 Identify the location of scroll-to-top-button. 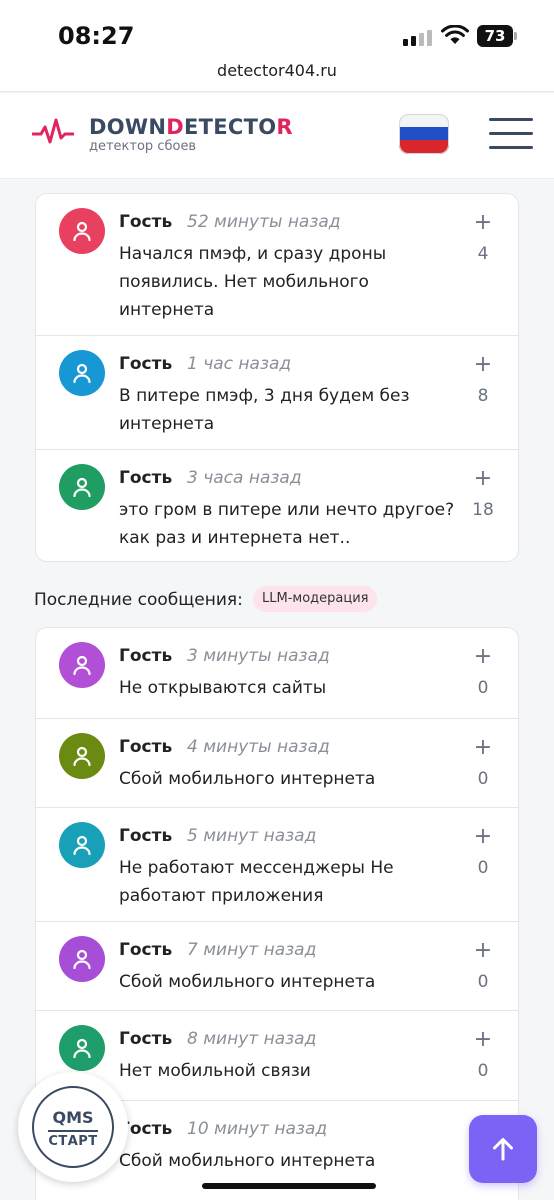
(503, 1149).